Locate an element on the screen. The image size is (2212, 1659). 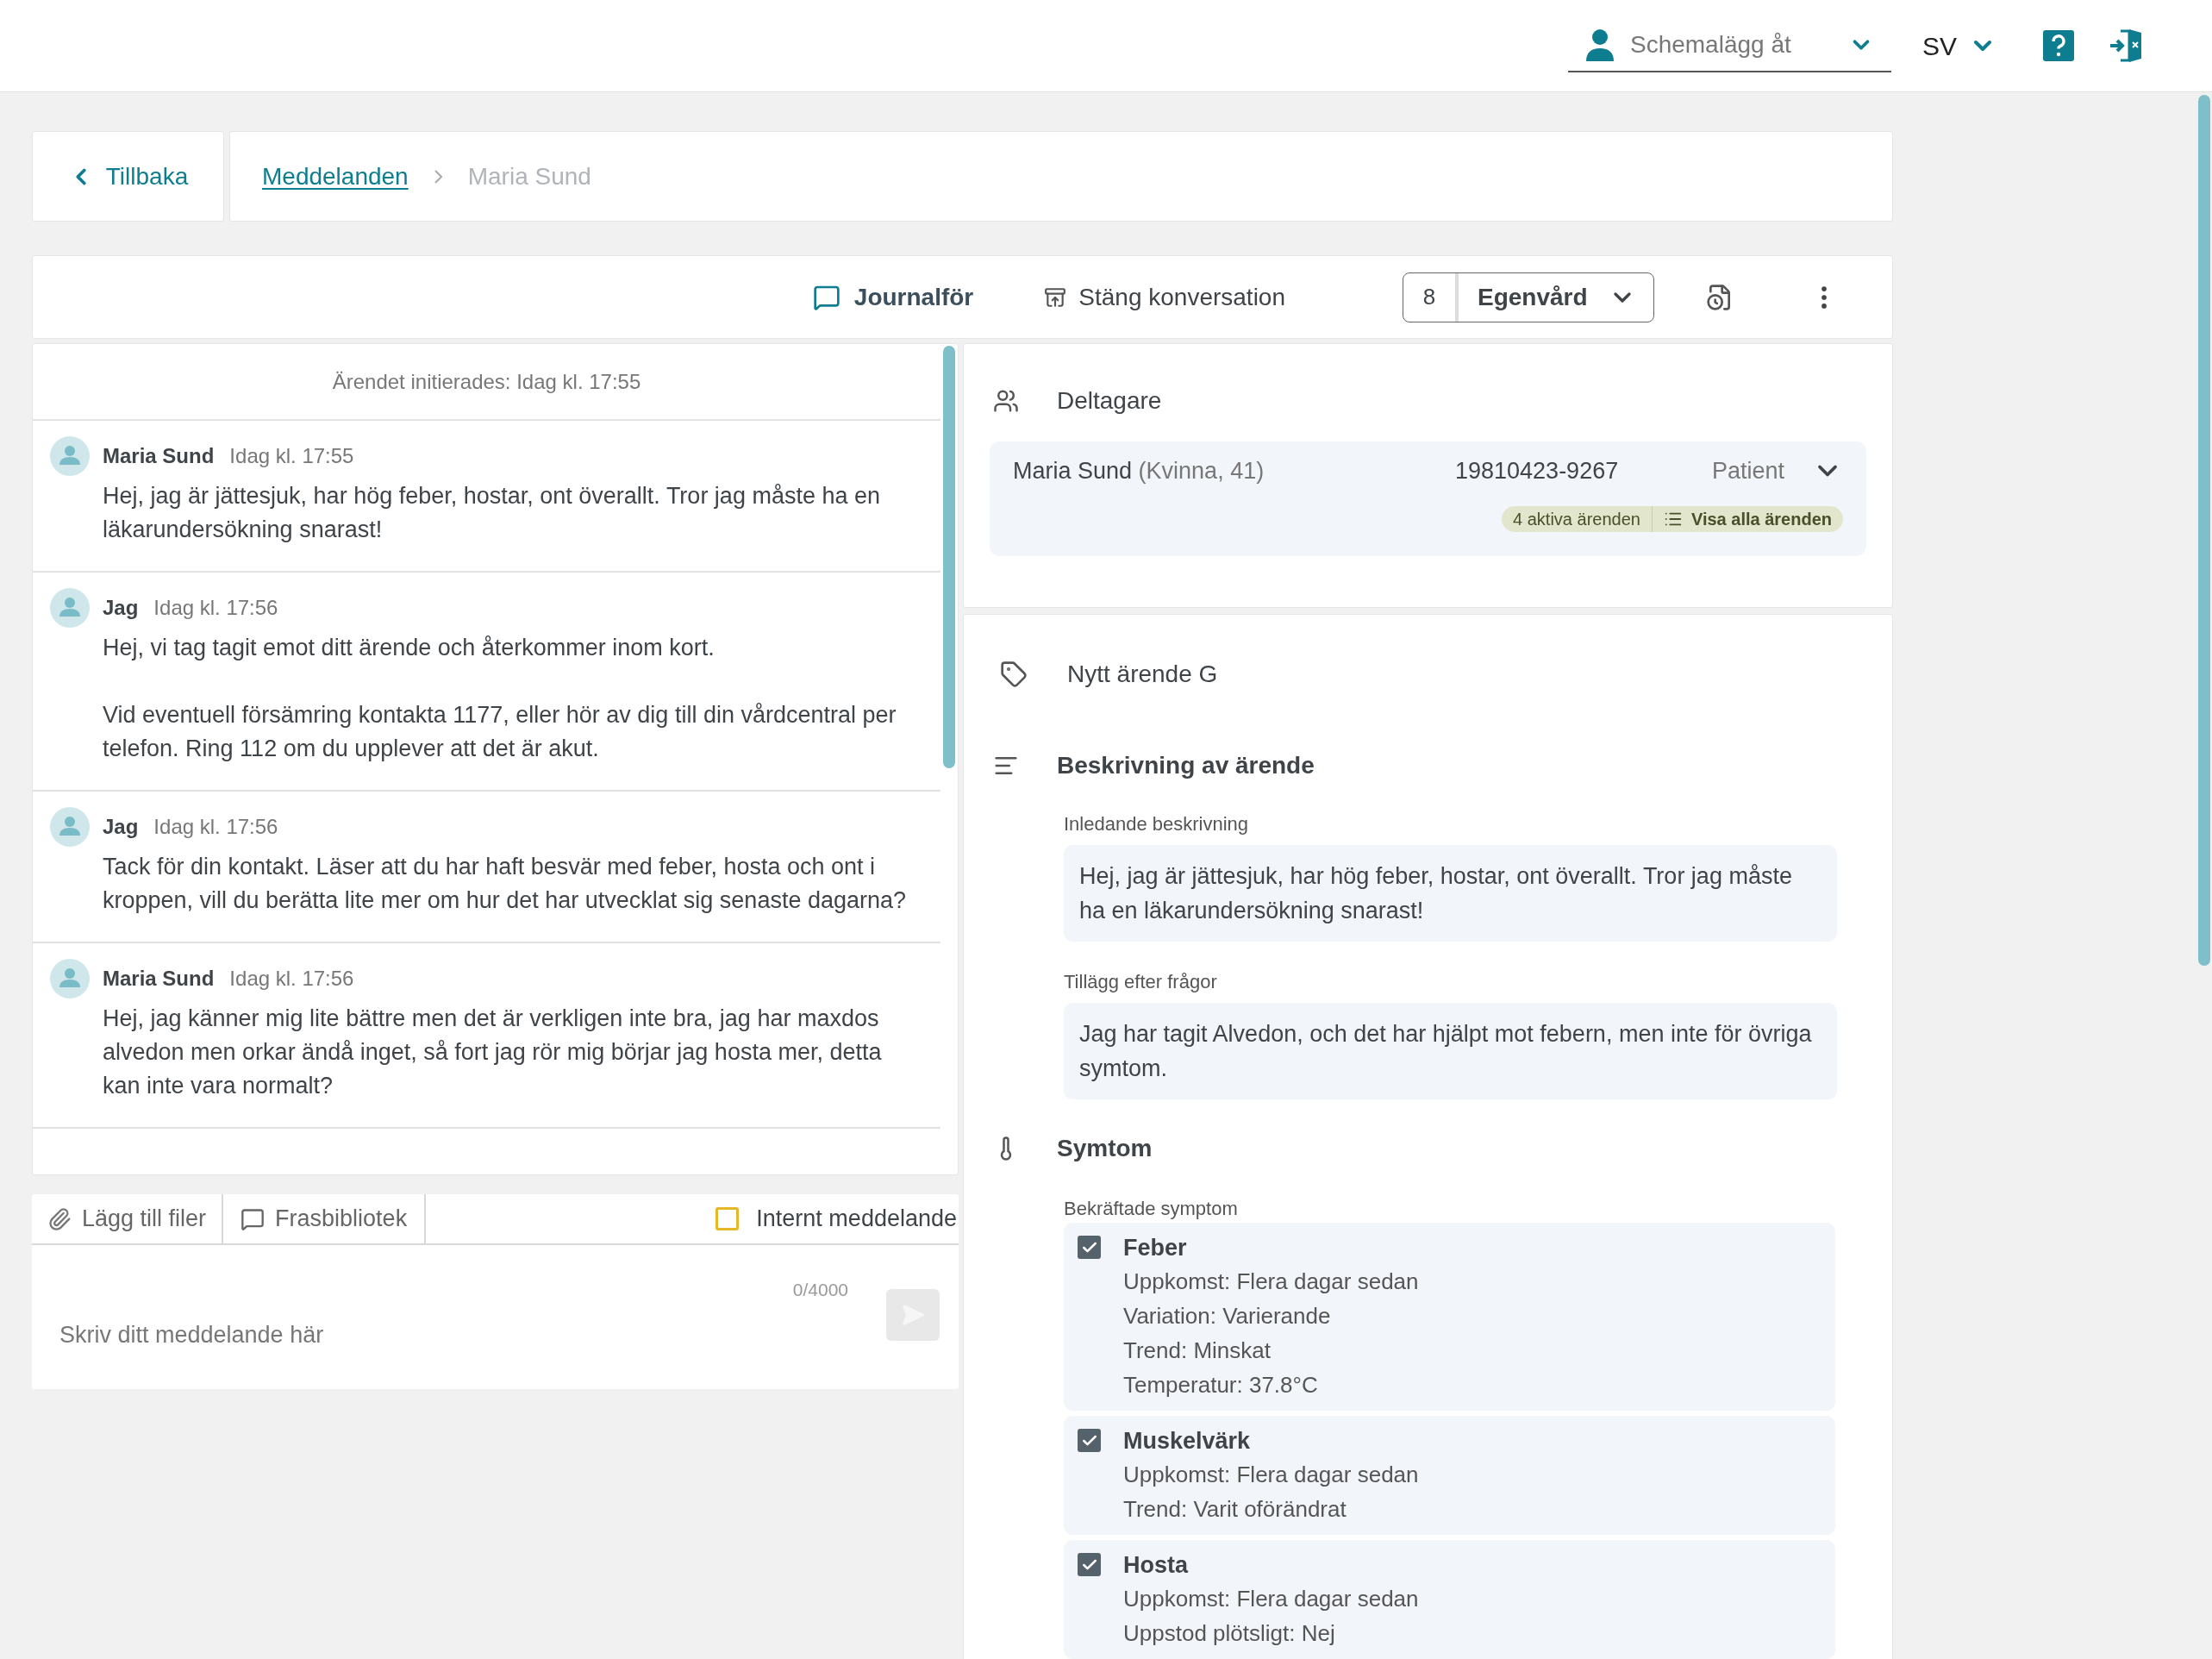
close-conversation-button: Stäng konversation is located at coordinates (1164, 297).